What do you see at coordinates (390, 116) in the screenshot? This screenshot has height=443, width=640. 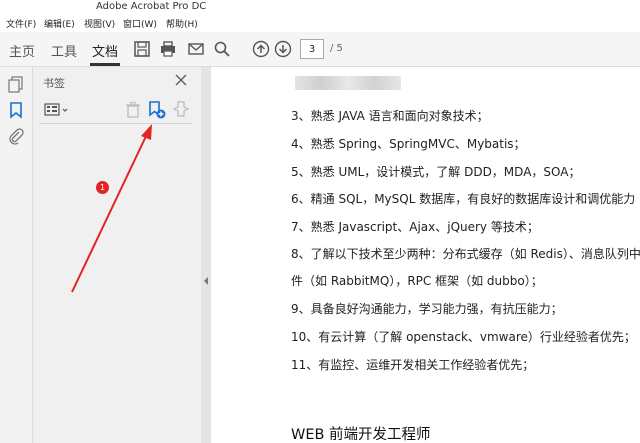 I see `doc-line: 3、熟悉 JAVA 语言和面向对象技术；` at bounding box center [390, 116].